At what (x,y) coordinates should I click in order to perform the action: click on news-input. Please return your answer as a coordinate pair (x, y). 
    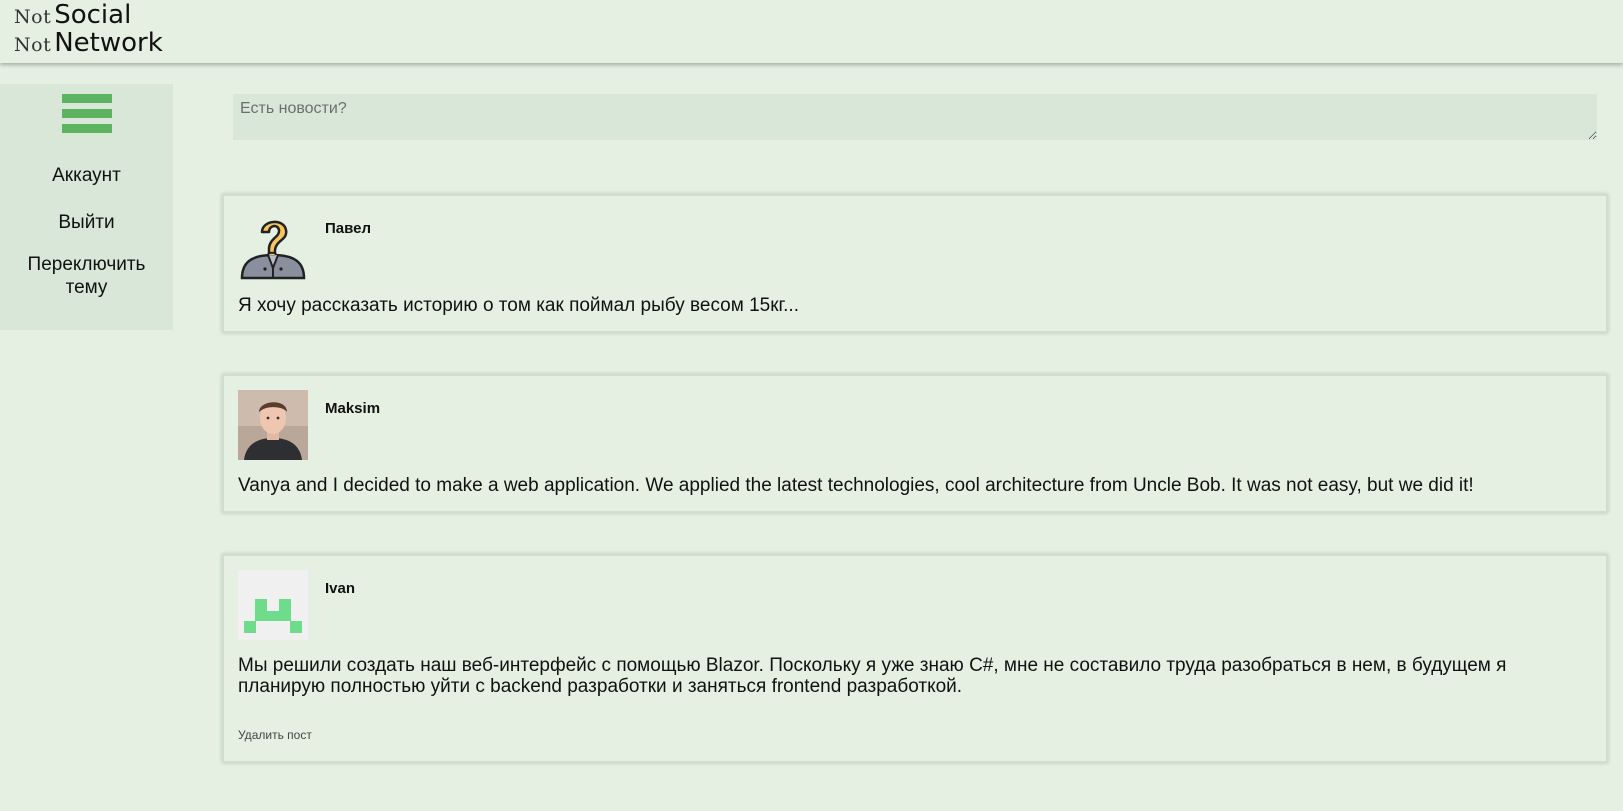
    Looking at the image, I should click on (915, 117).